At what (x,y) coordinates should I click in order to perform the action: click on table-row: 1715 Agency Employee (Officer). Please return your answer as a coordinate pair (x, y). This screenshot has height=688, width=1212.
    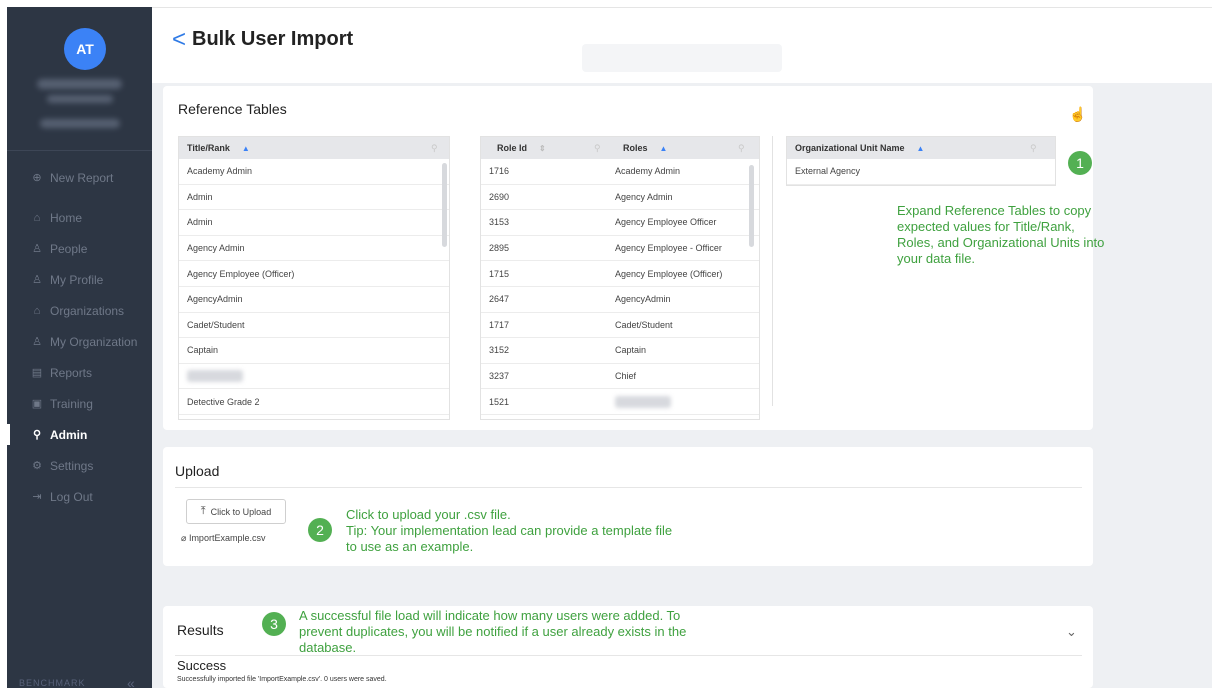
    Looking at the image, I should click on (620, 274).